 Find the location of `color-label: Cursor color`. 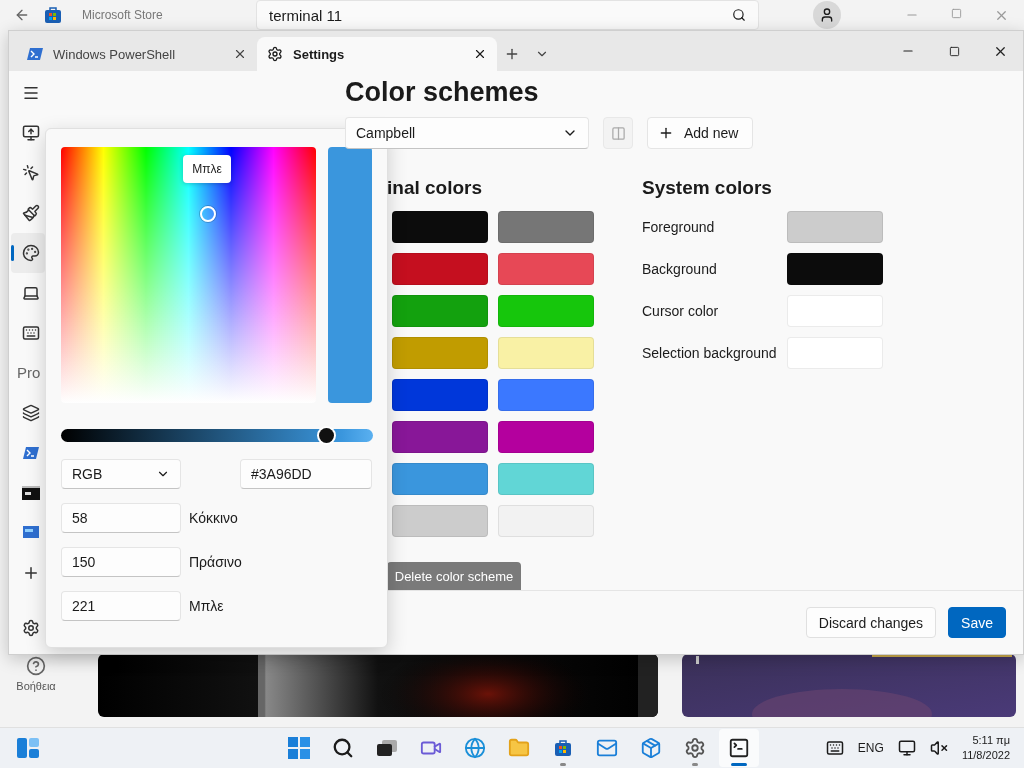

color-label: Cursor color is located at coordinates (681, 311).